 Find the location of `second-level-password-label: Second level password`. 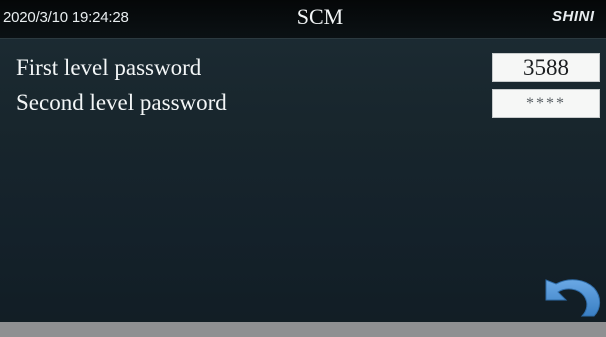

second-level-password-label: Second level password is located at coordinates (121, 102).